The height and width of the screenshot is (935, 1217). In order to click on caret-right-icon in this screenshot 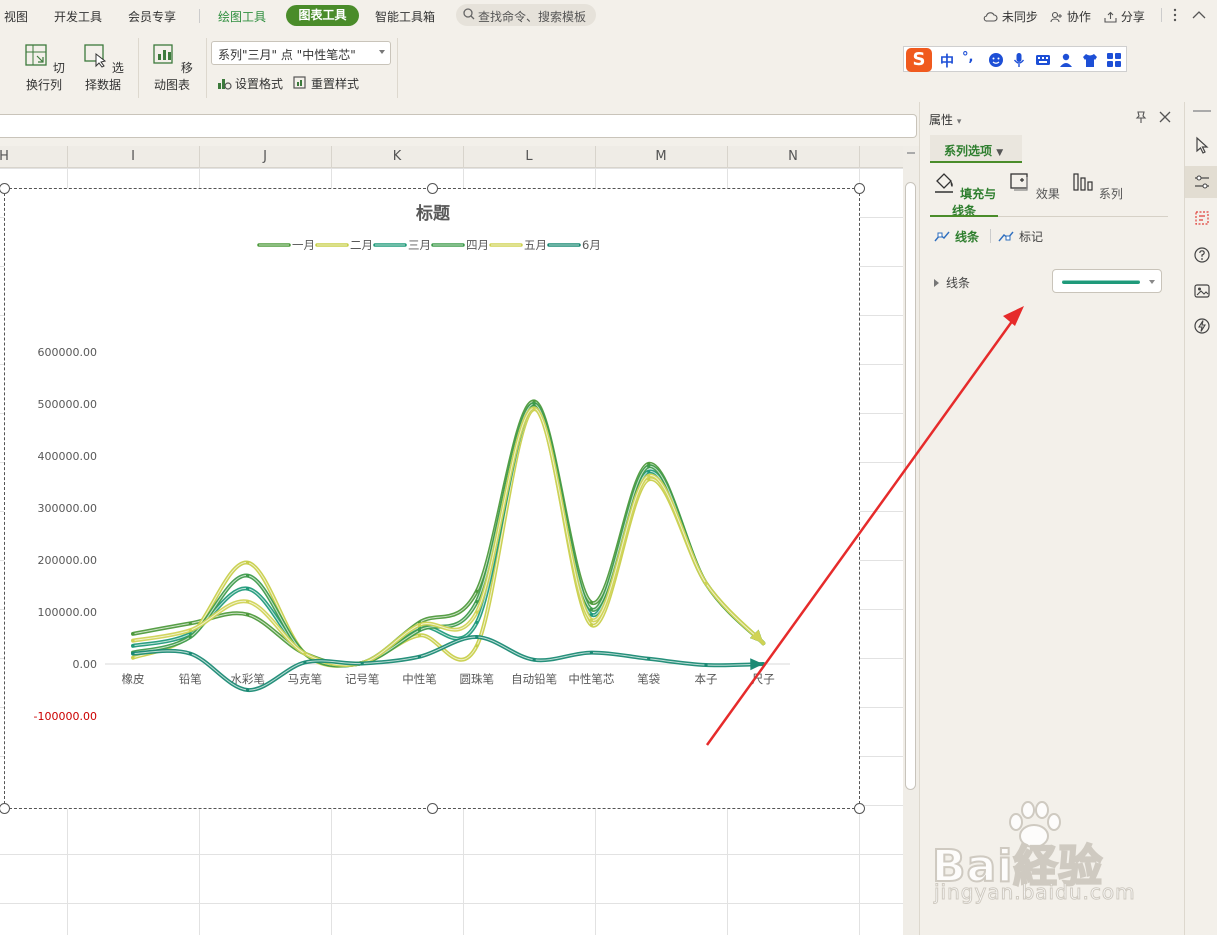, I will do `click(936, 283)`.